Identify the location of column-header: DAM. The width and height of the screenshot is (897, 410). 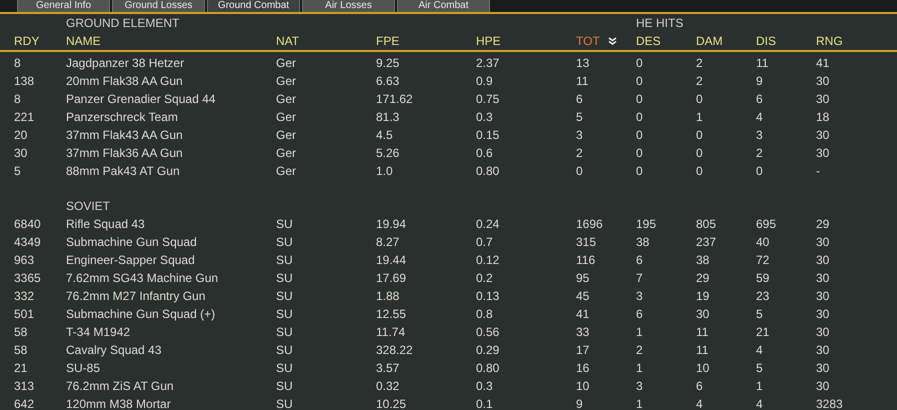
(709, 41).